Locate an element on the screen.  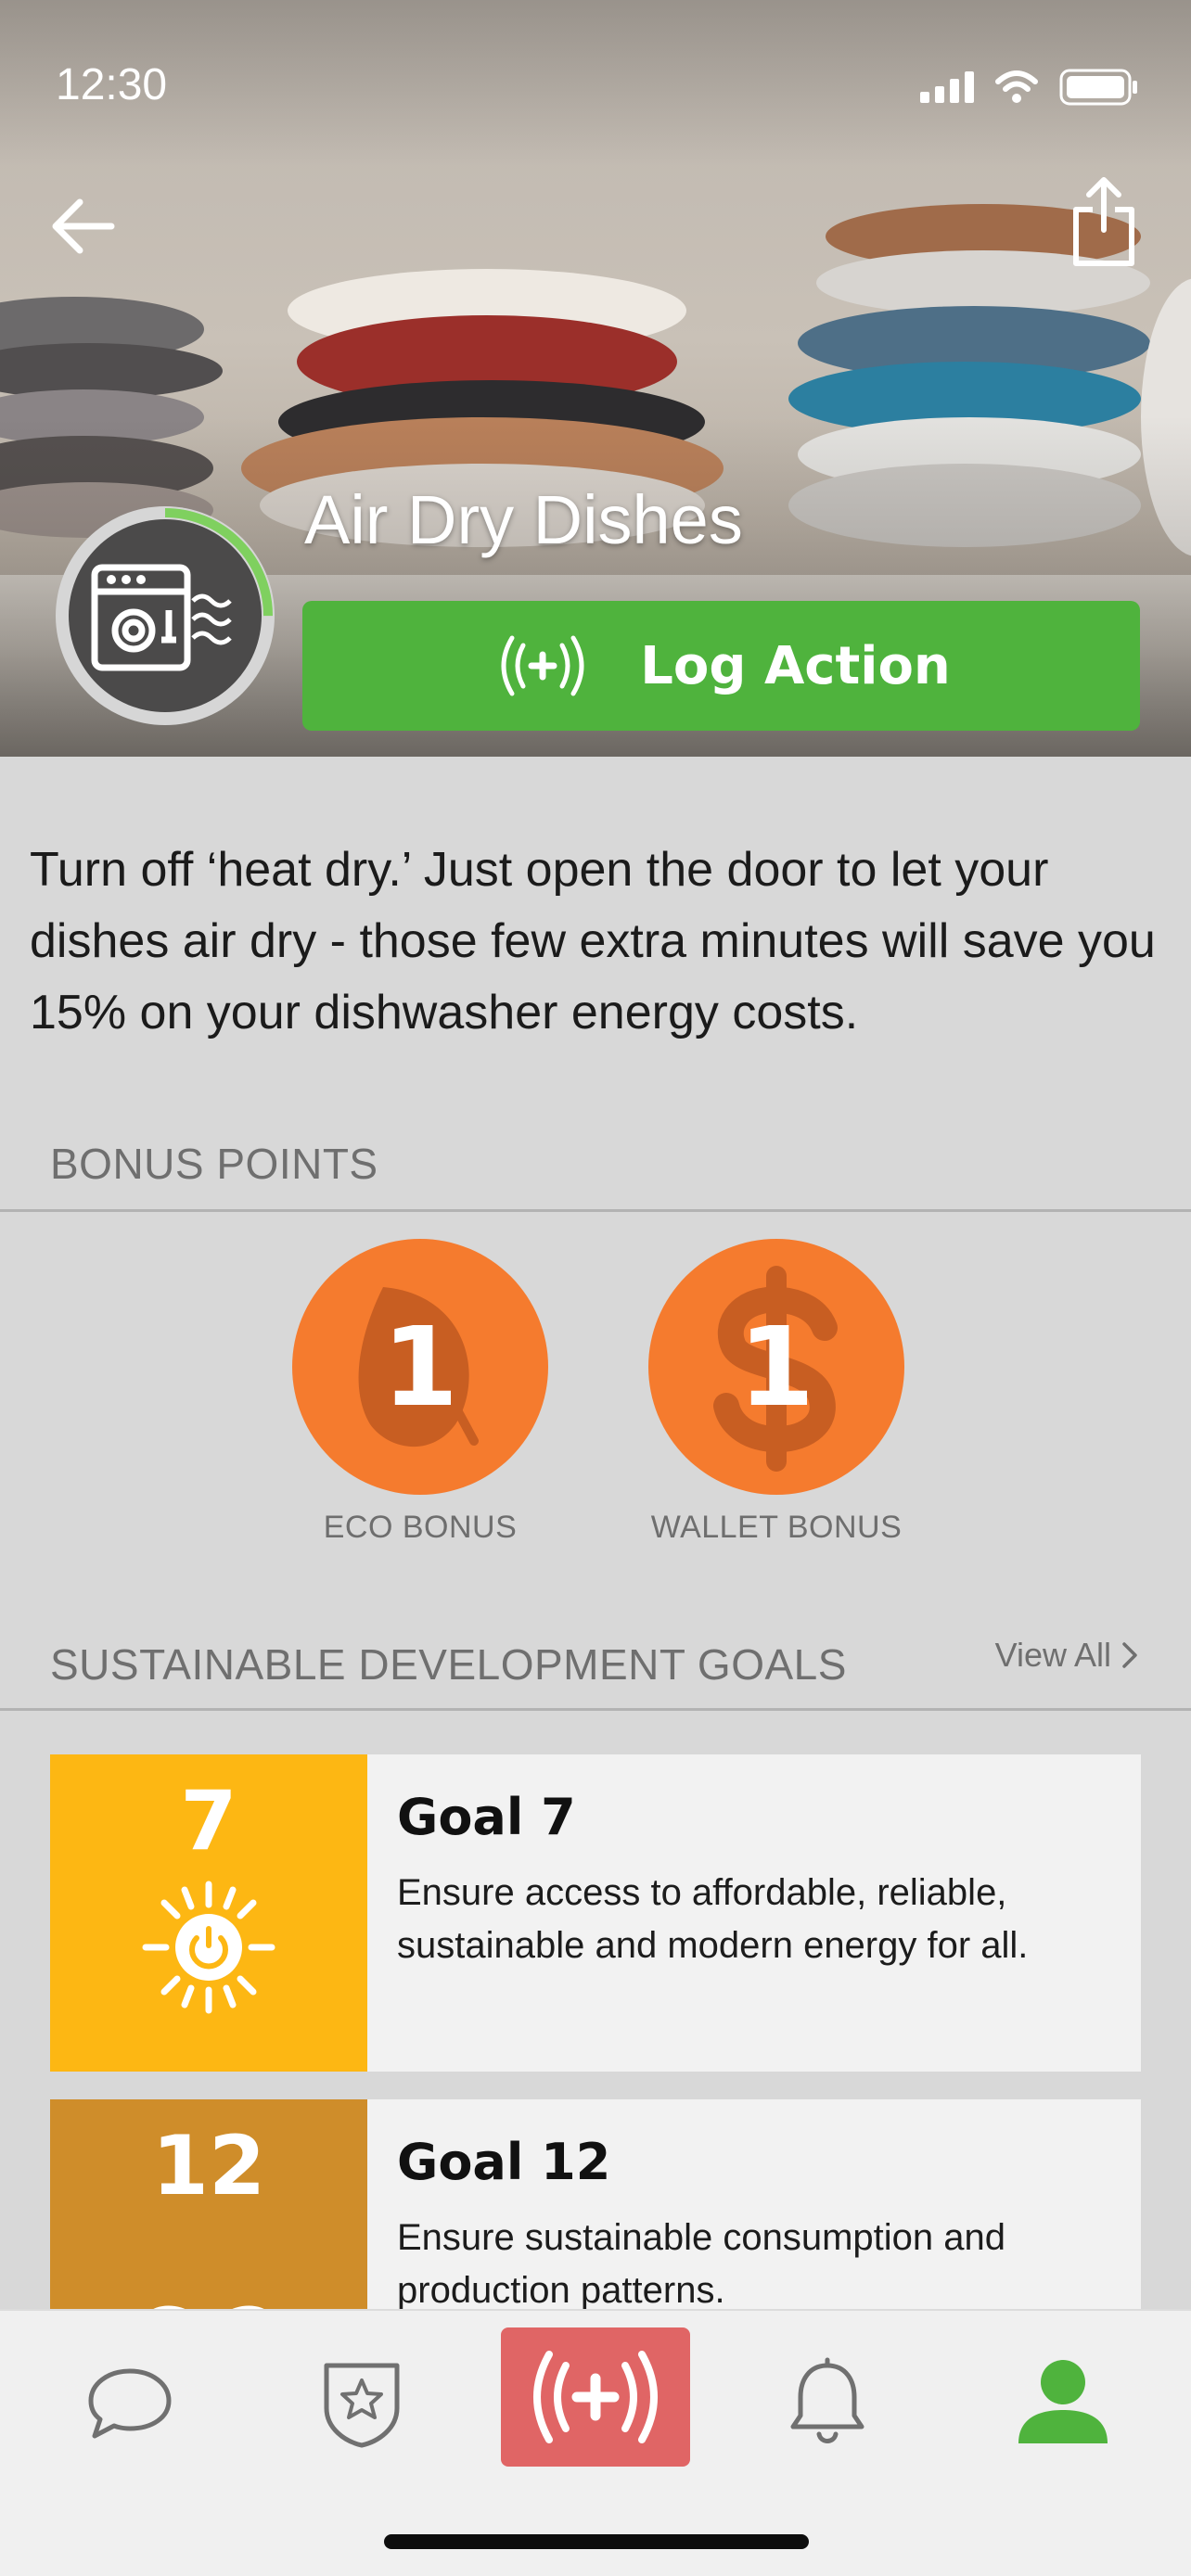
back-arrow-icon is located at coordinates (83, 226).